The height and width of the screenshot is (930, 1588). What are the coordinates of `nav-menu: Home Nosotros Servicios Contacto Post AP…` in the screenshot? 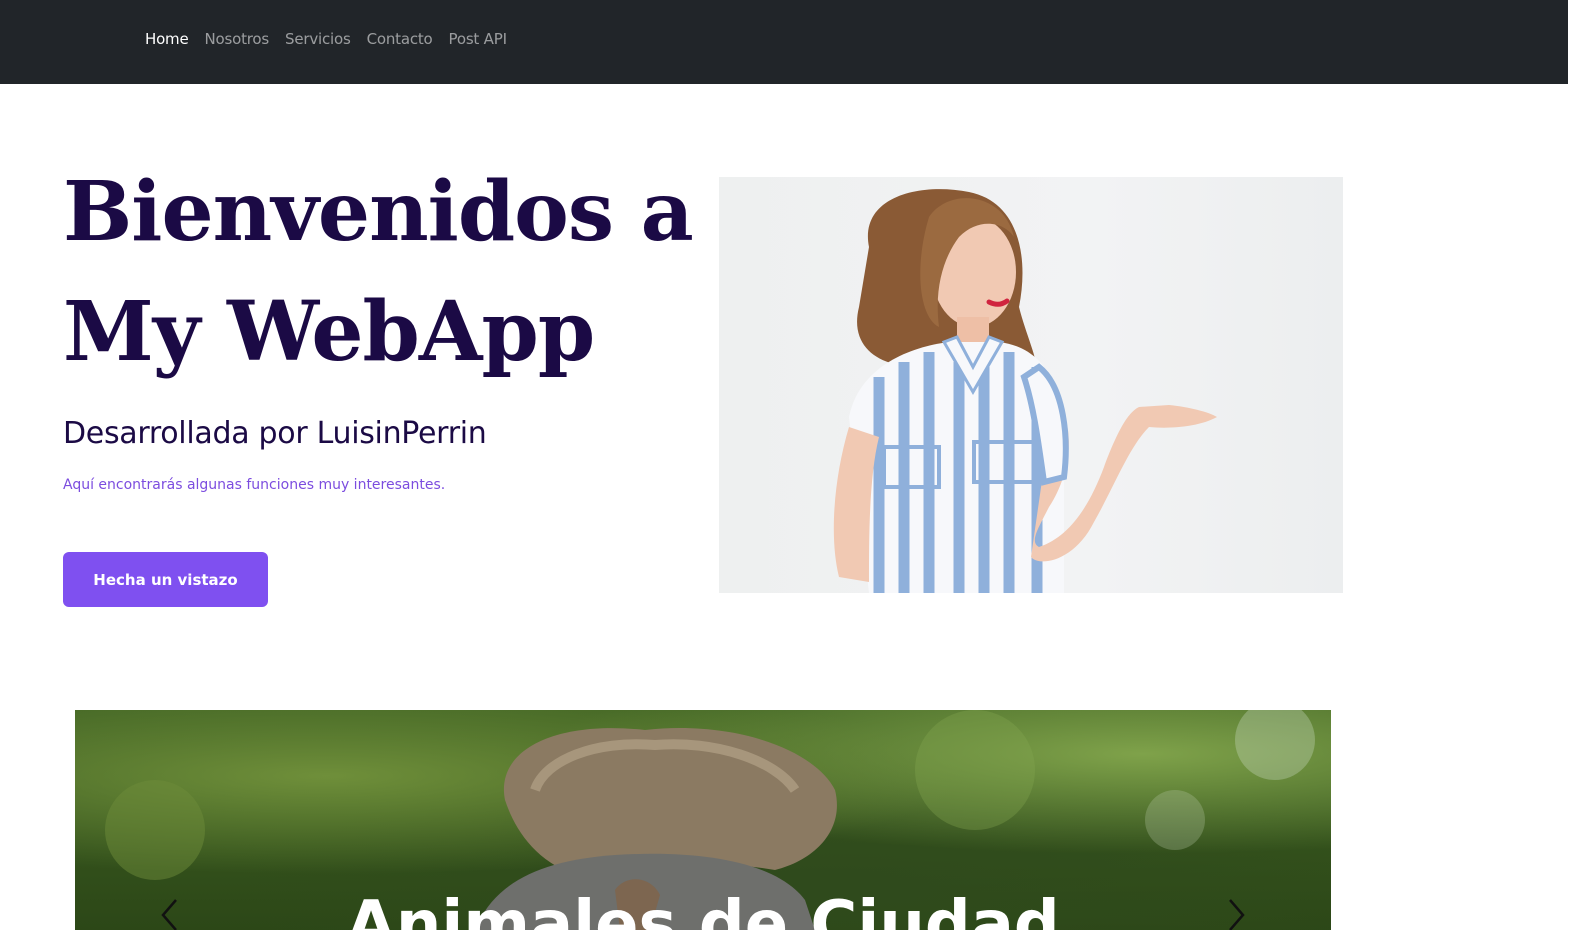 It's located at (326, 39).